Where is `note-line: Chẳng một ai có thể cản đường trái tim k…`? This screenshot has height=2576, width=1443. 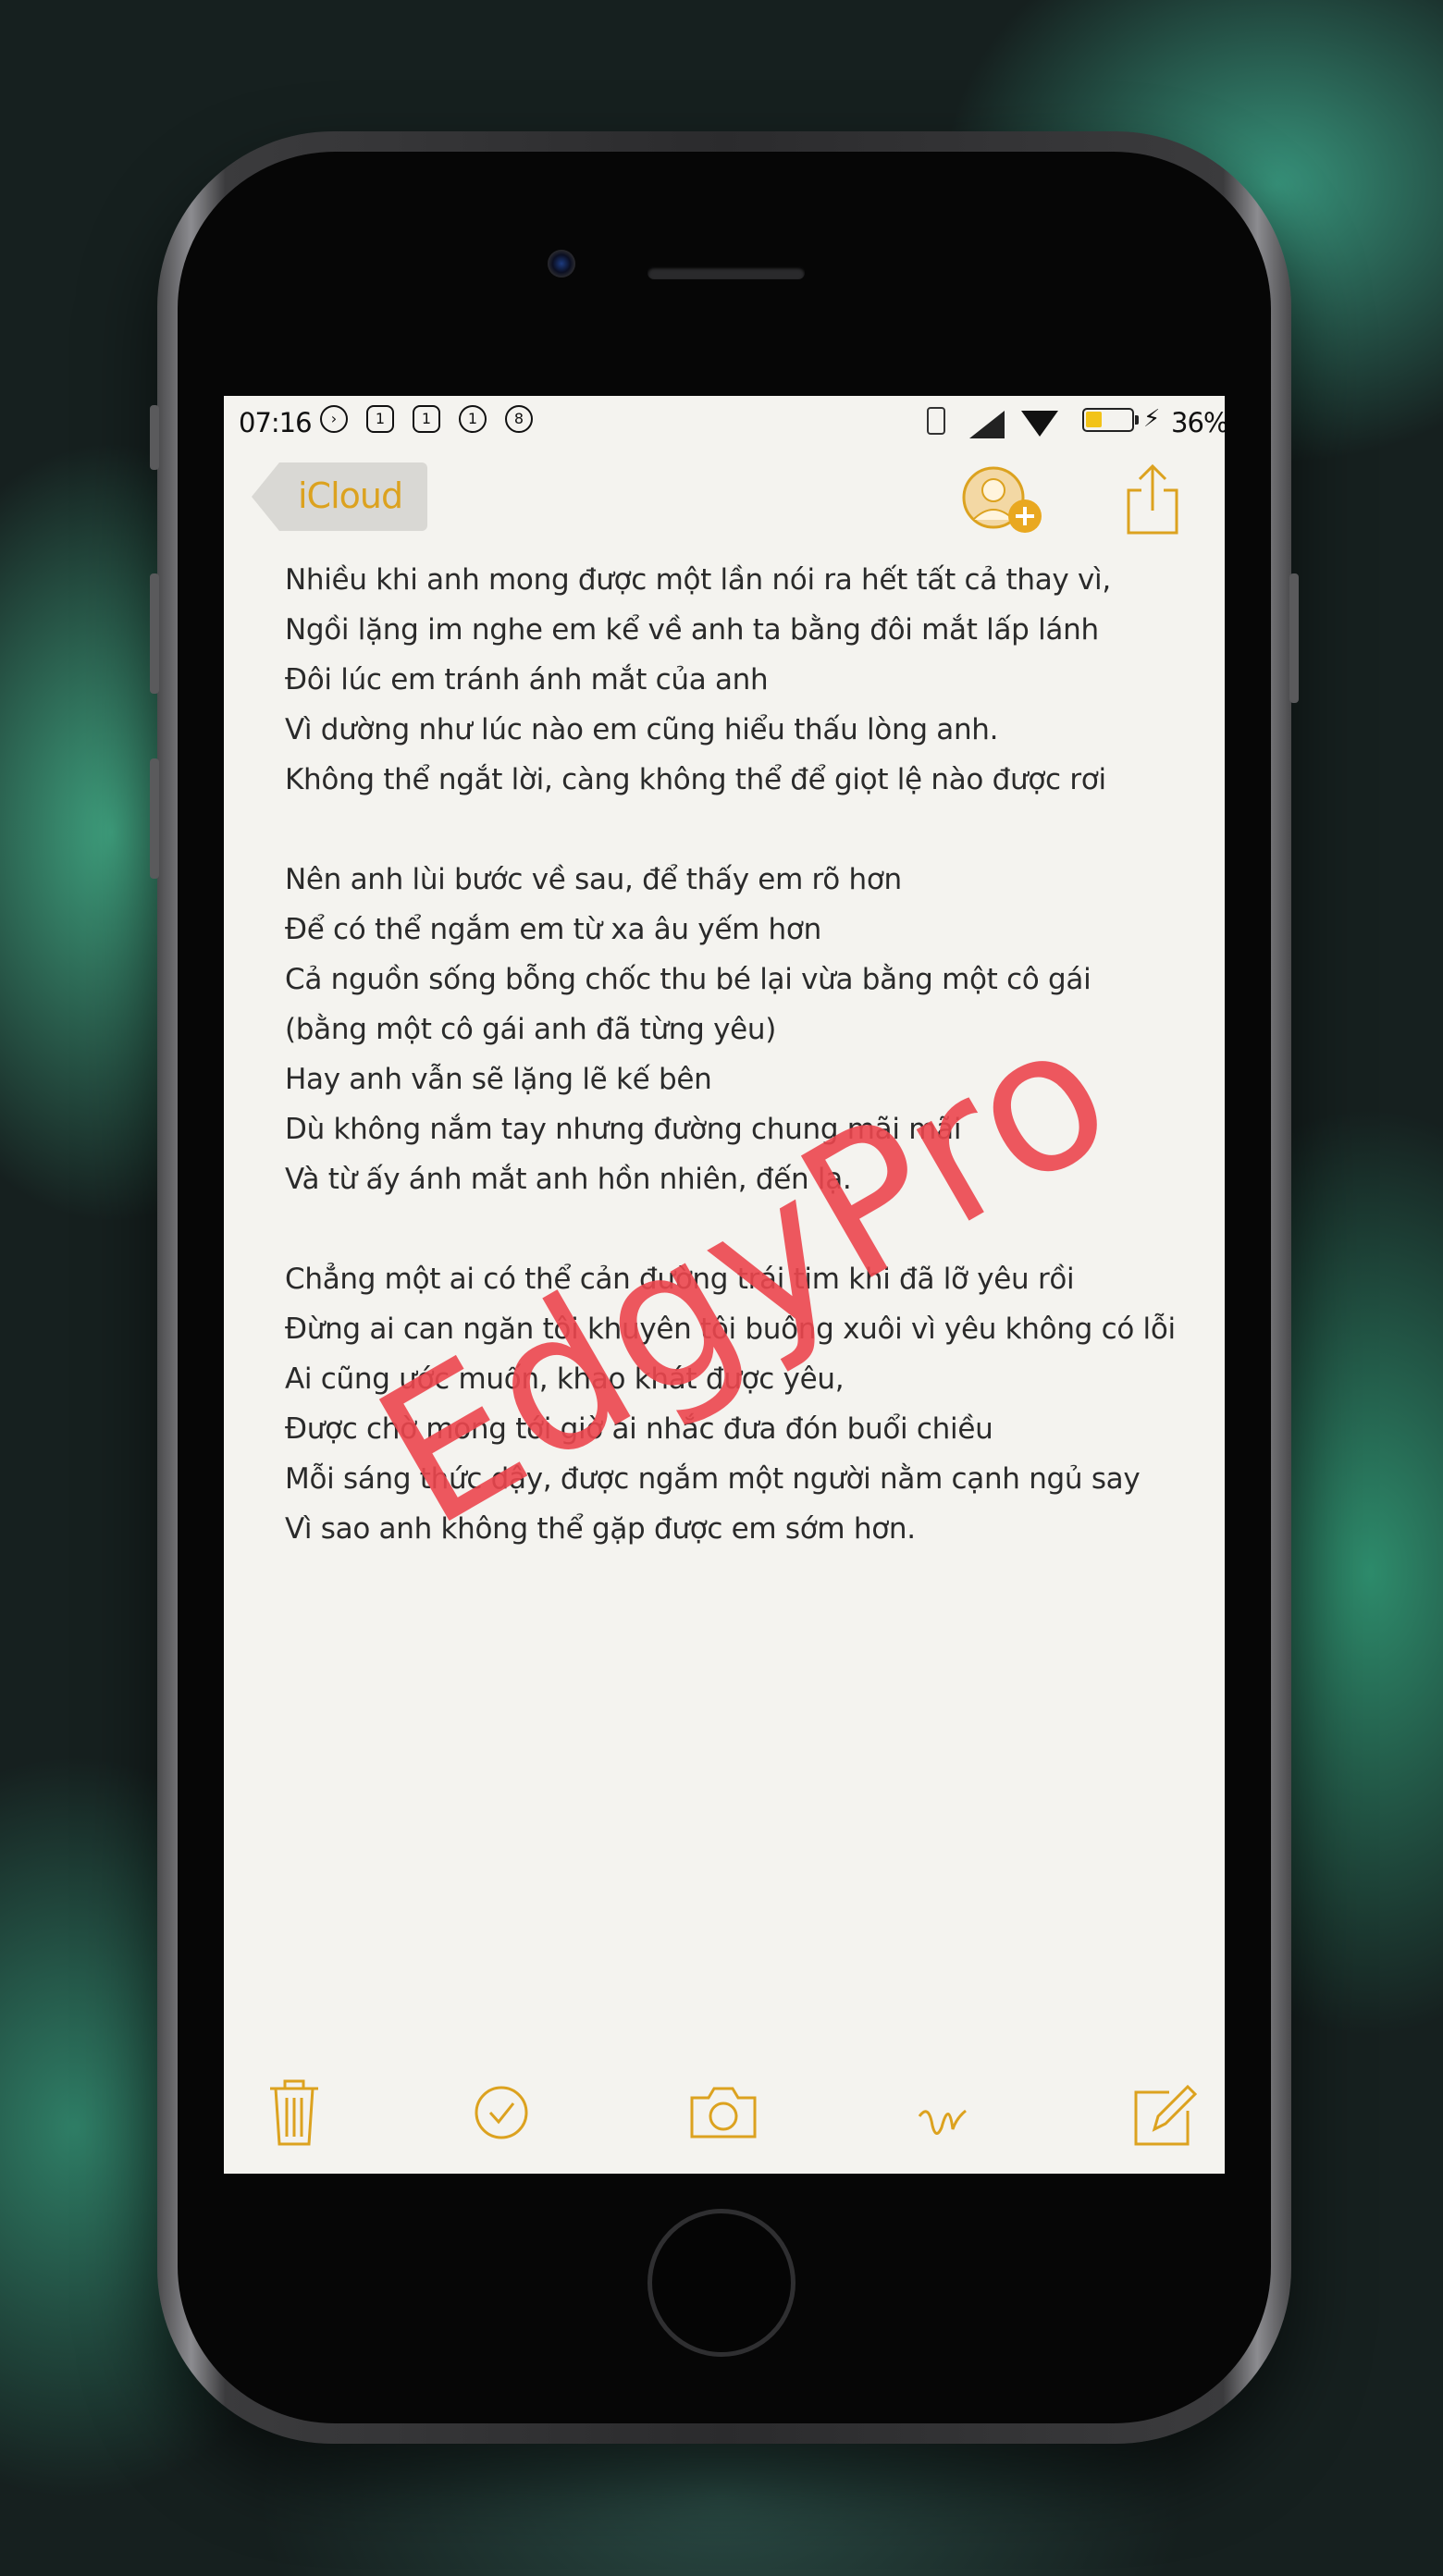
note-line: Chẳng một ai có thể cản đường trái tim k… is located at coordinates (680, 1279).